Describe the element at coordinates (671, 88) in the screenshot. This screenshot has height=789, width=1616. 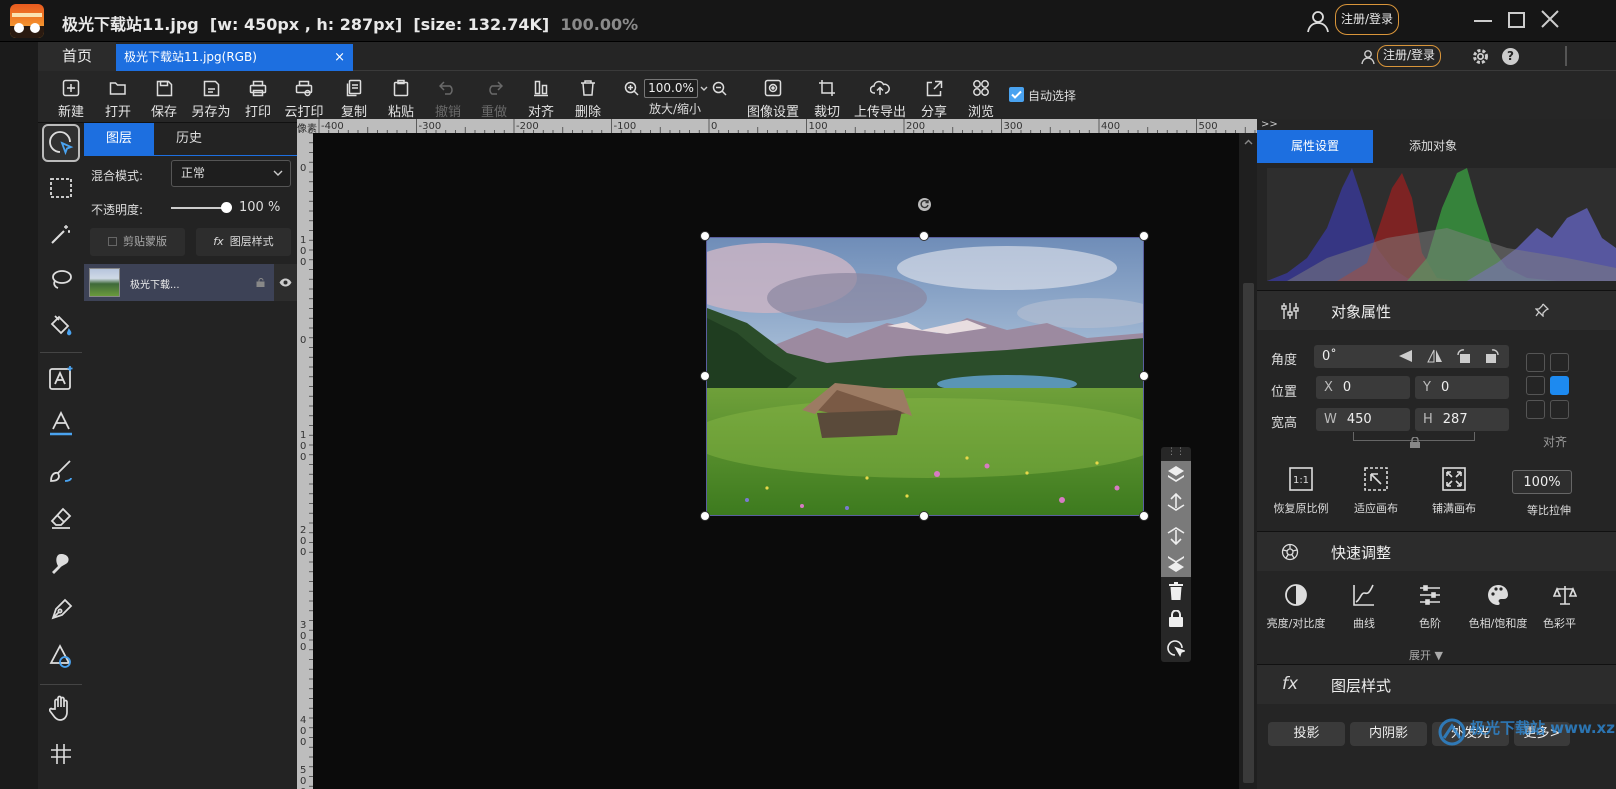
I see `zoom-input: 100.0%` at that location.